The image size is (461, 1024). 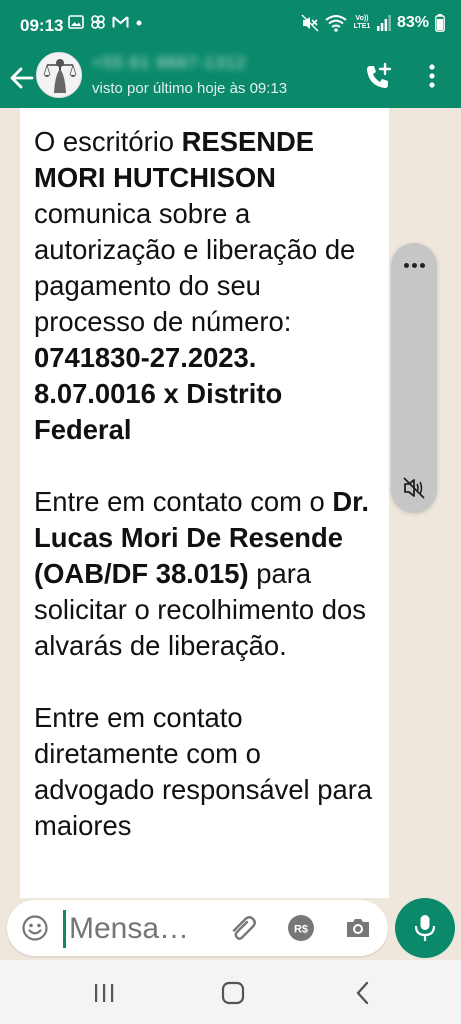 I want to click on attach-button, so click(x=244, y=928).